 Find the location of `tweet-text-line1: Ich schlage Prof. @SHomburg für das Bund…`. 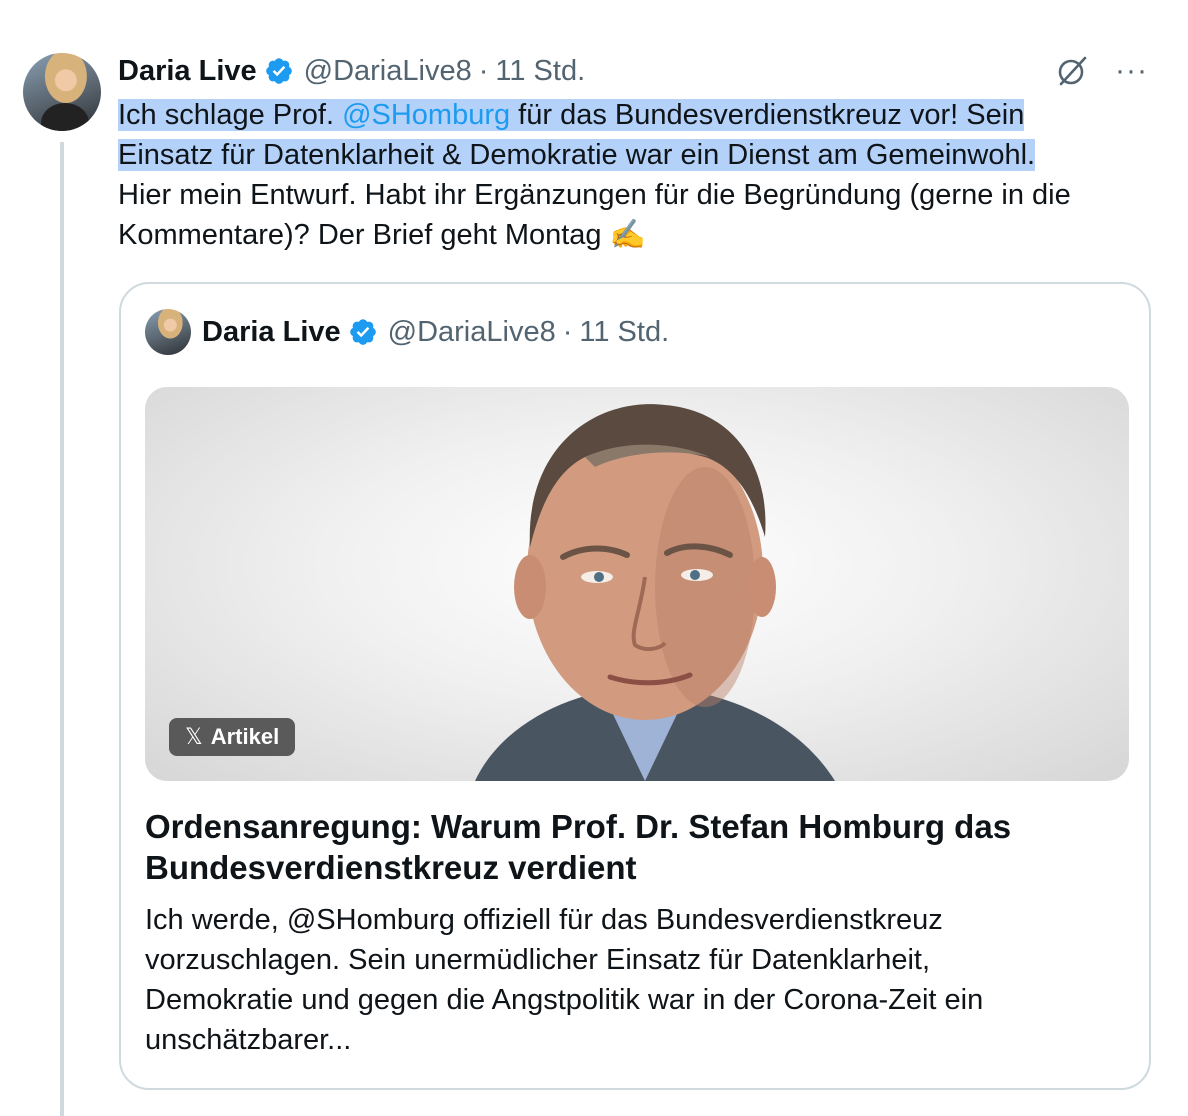

tweet-text-line1: Ich schlage Prof. @SHomburg für das Bund… is located at coordinates (571, 115).